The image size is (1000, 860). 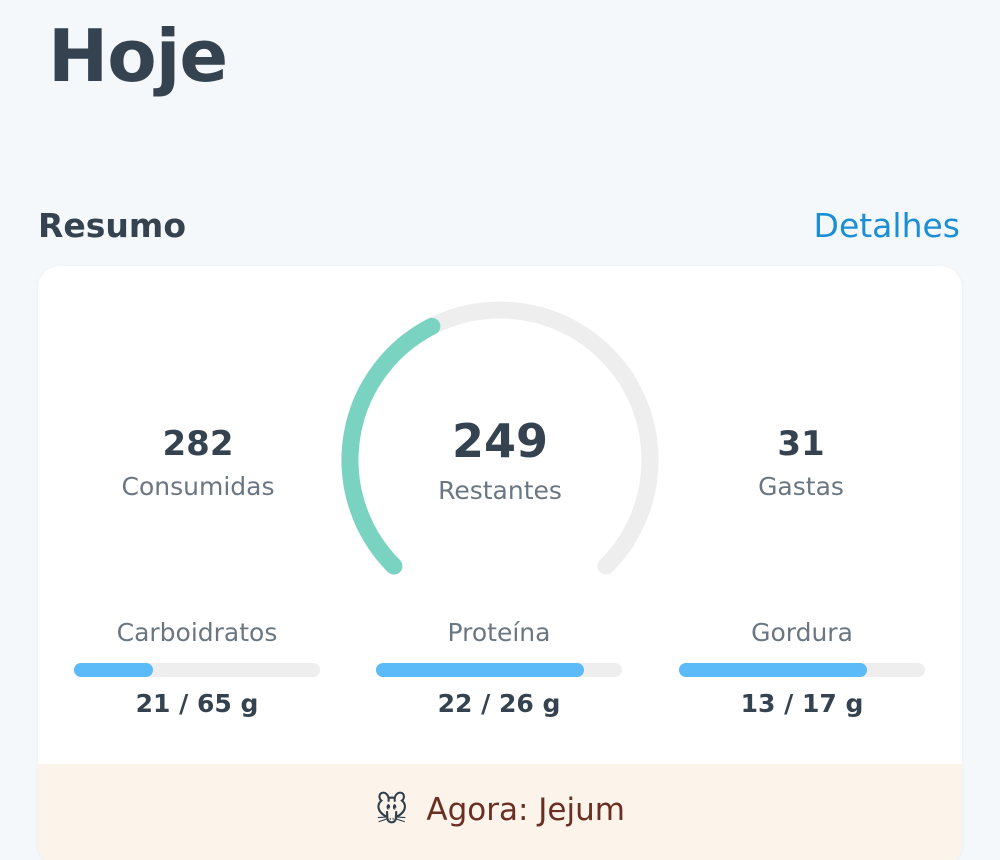 What do you see at coordinates (802, 703) in the screenshot?
I see `macro-fat-amount: 13 / 17 g` at bounding box center [802, 703].